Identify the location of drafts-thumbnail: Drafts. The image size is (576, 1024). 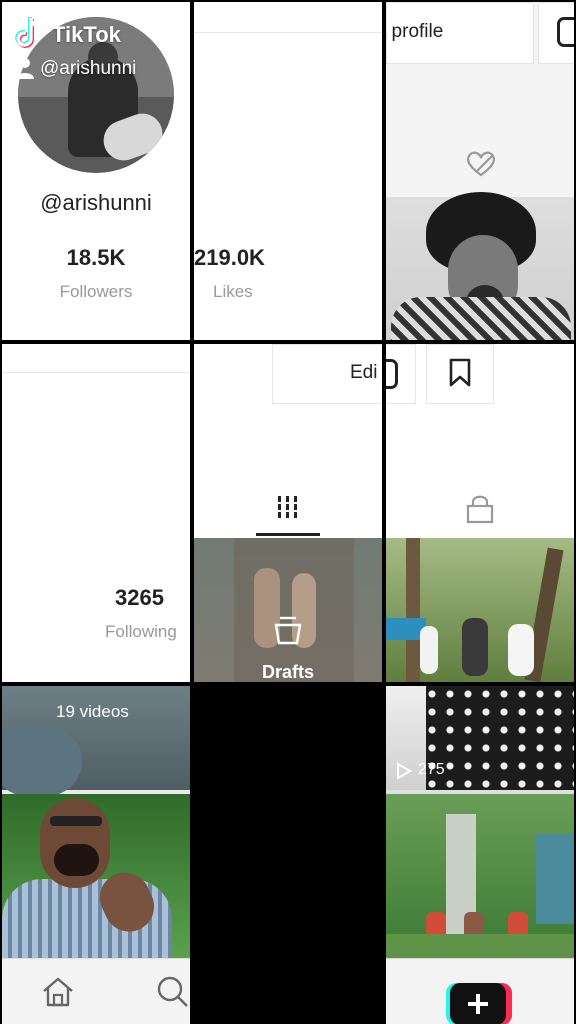
(288, 610).